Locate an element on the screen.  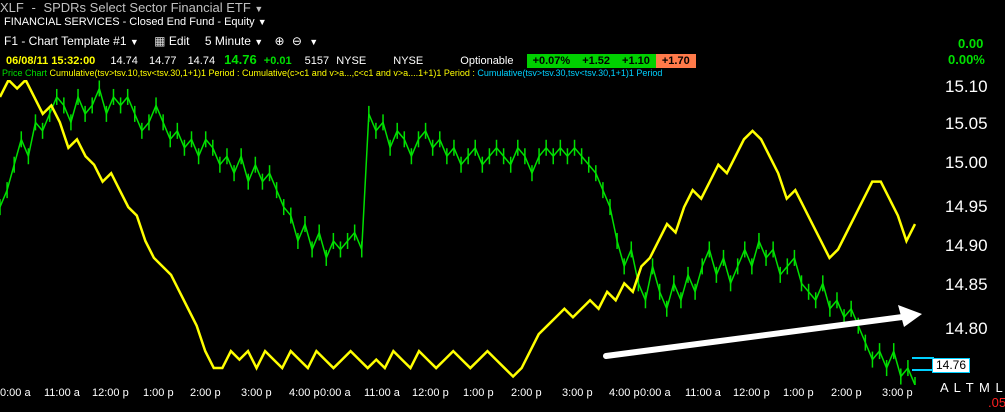
change-percent: 0.00% is located at coordinates (966, 59).